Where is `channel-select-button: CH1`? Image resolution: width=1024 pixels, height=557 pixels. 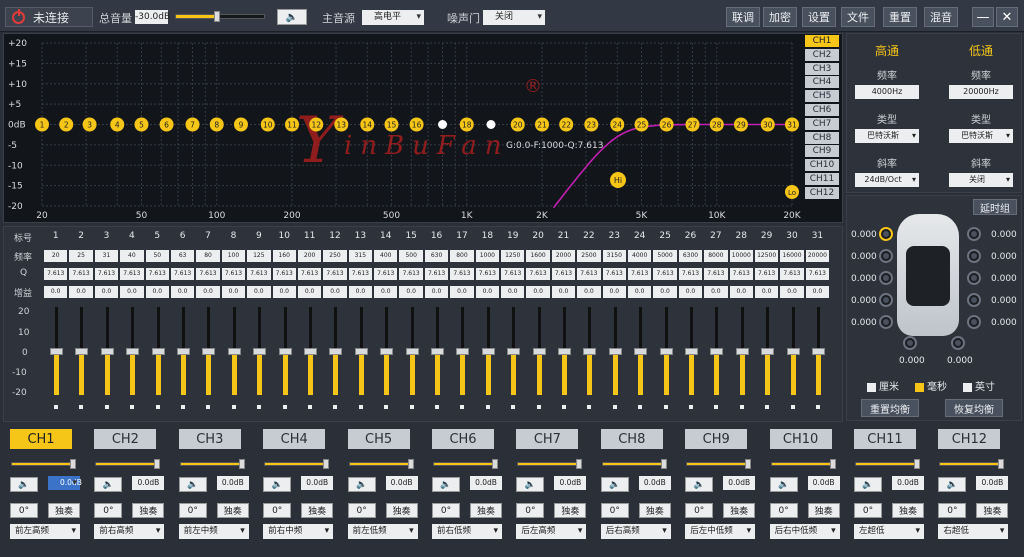 channel-select-button: CH1 is located at coordinates (41, 439).